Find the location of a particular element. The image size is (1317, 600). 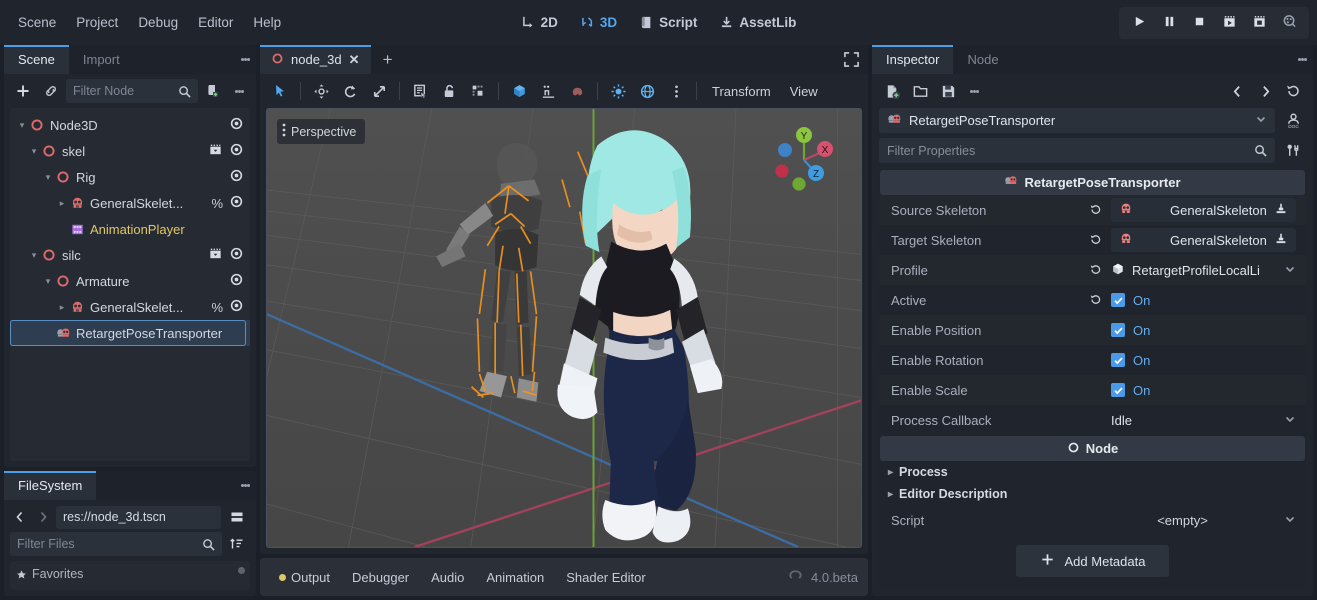

script-dropdown: <empty> is located at coordinates (1196, 520).